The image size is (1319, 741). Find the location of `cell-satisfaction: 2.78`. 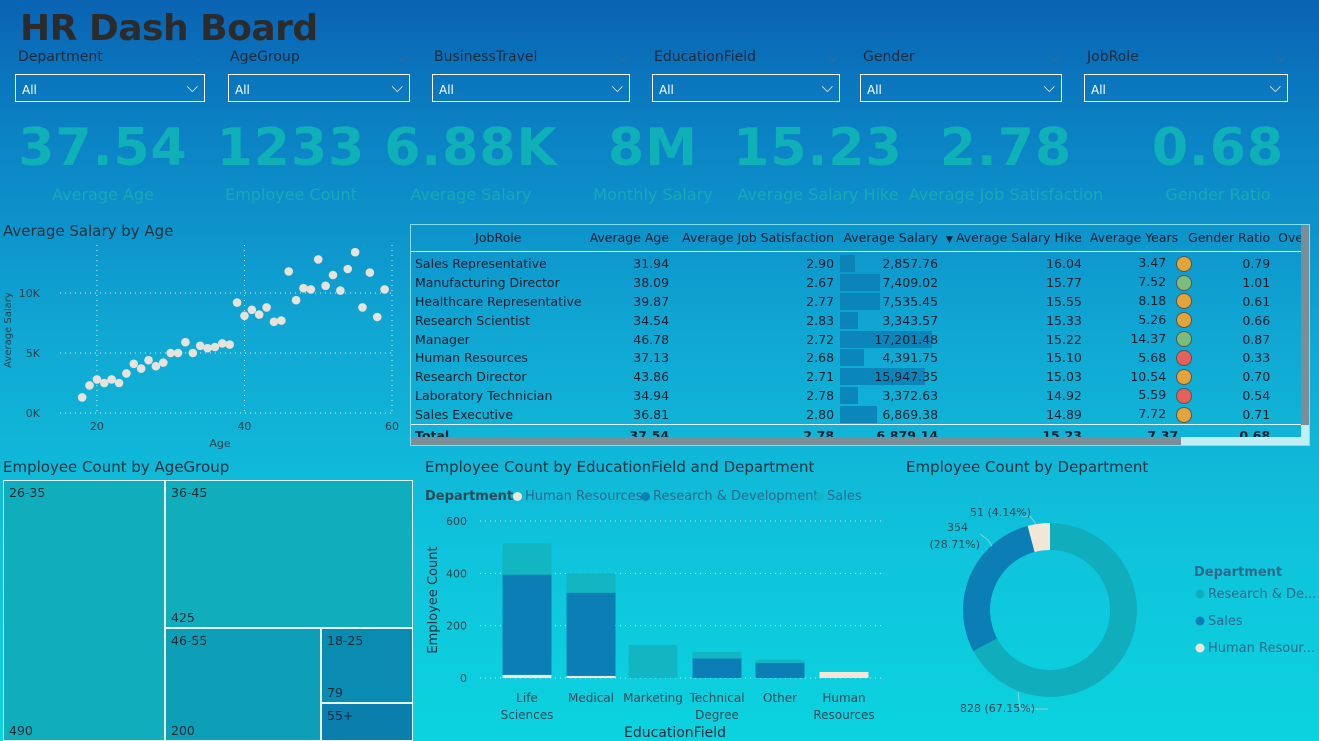

cell-satisfaction: 2.78 is located at coordinates (820, 396).